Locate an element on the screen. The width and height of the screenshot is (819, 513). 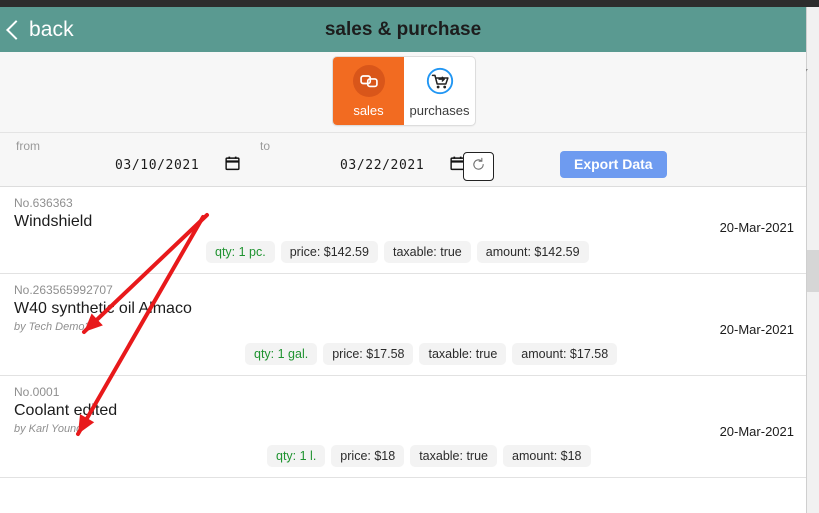
tab-group: sales purchases is located at coordinates (404, 91).